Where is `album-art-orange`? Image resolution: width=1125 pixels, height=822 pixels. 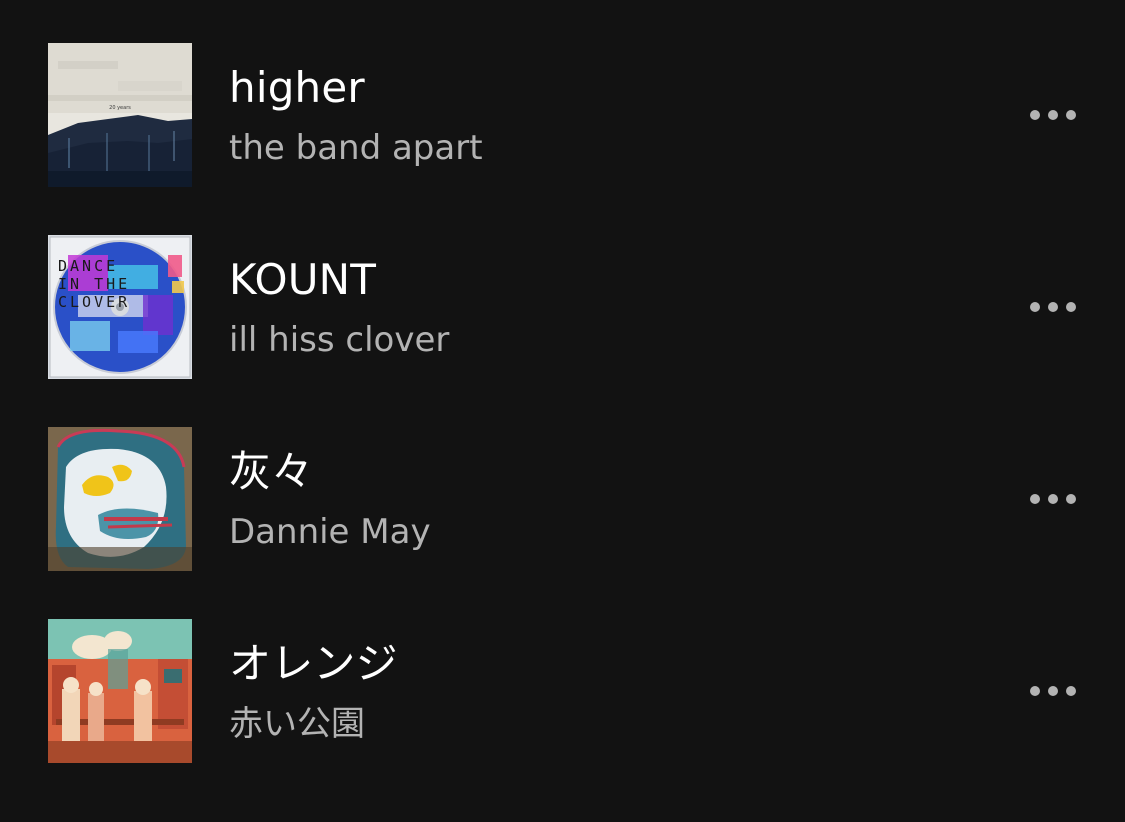
album-art-orange is located at coordinates (120, 691).